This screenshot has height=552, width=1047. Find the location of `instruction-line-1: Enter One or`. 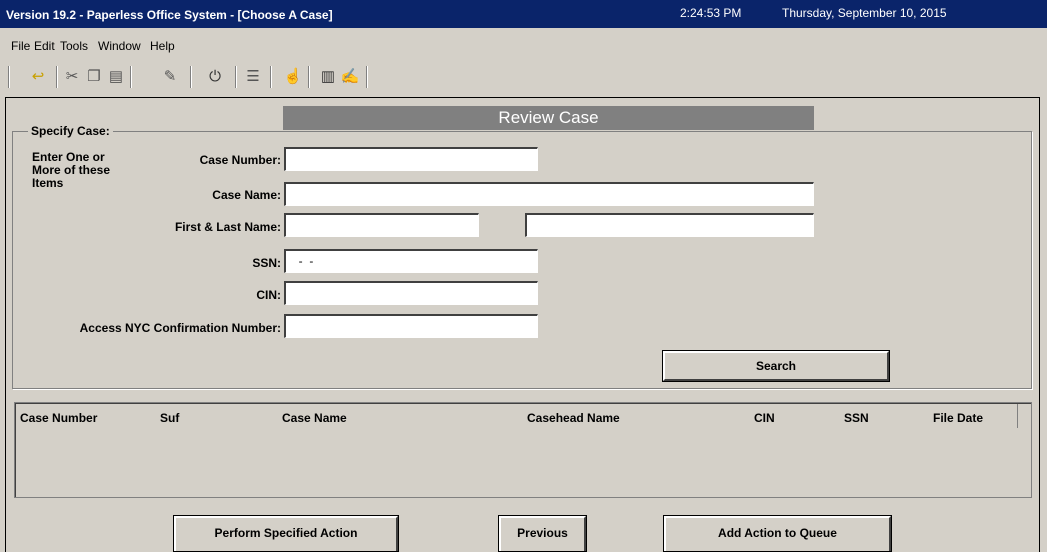

instruction-line-1: Enter One or is located at coordinates (68, 157).